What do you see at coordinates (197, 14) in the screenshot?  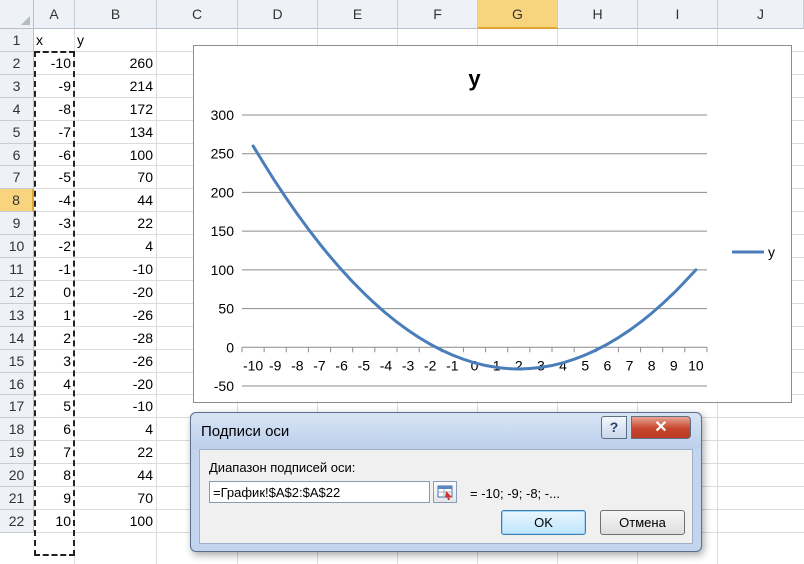 I see `column-header-c: C` at bounding box center [197, 14].